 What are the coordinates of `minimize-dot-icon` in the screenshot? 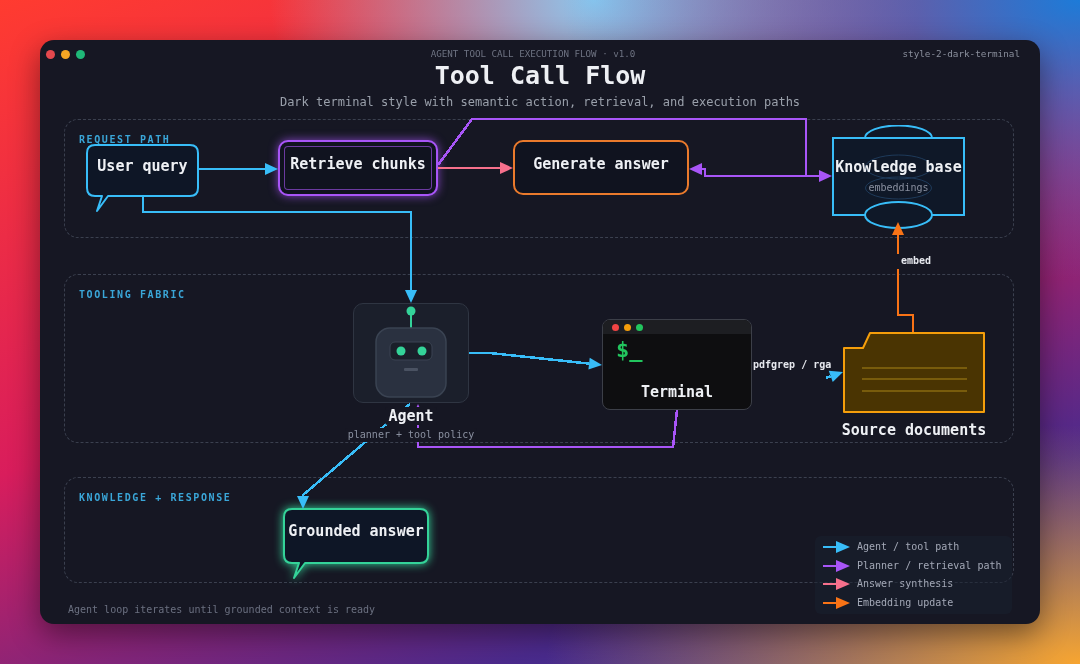 It's located at (627, 327).